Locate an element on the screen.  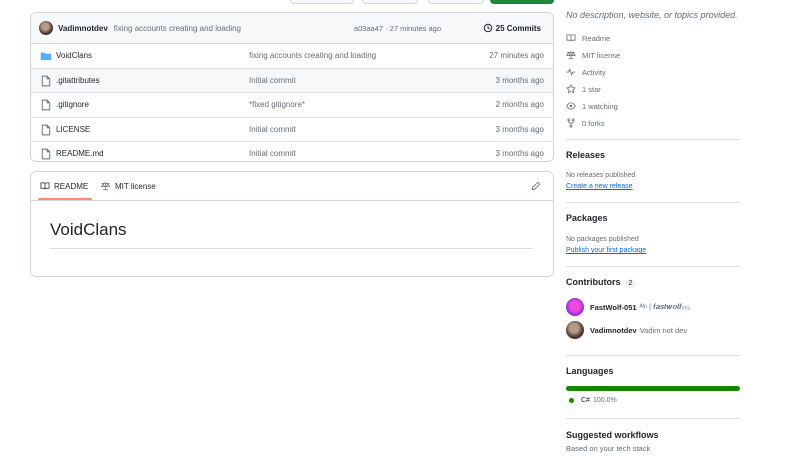
file-age: 27 minutes ago is located at coordinates (516, 56).